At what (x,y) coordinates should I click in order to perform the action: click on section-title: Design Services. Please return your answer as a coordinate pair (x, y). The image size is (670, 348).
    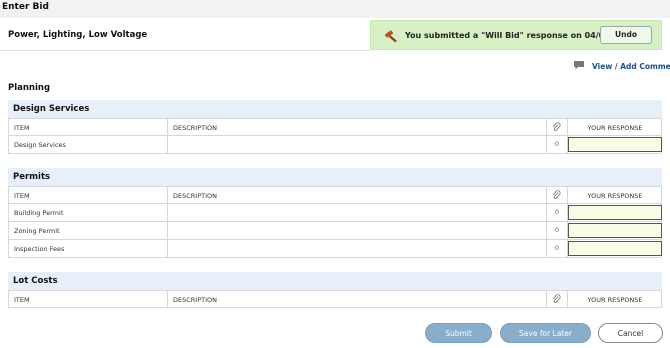
    Looking at the image, I should click on (51, 109).